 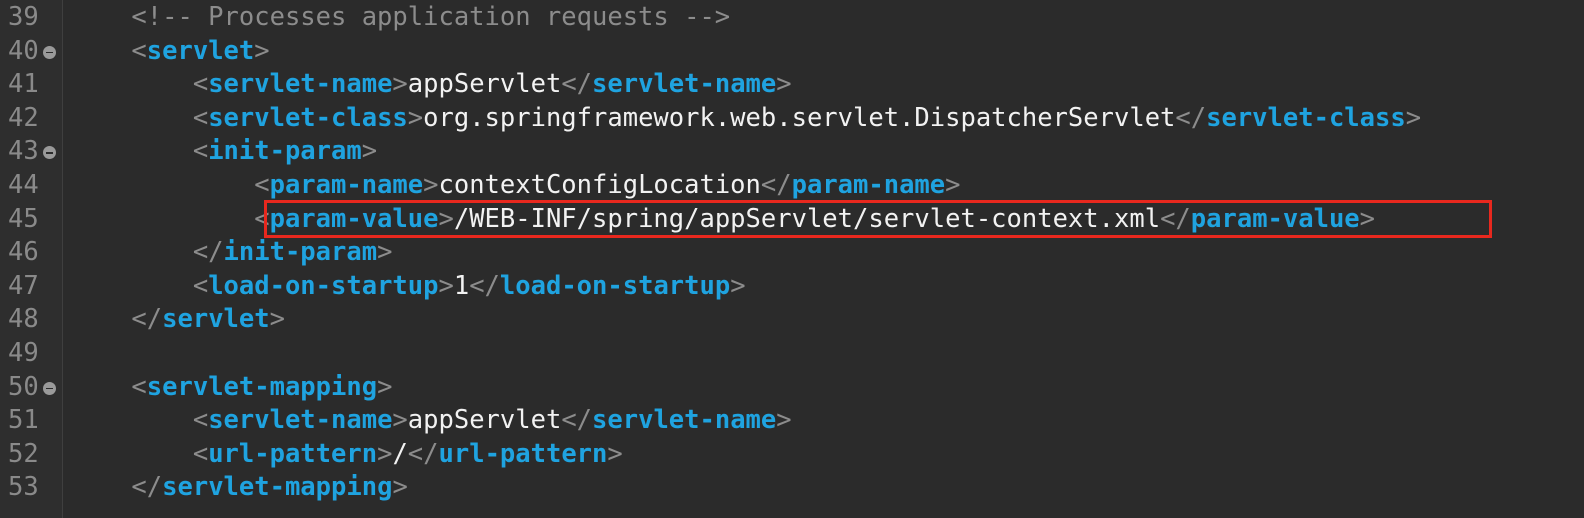 I want to click on code-line: 46 </init-param>, so click(x=792, y=253).